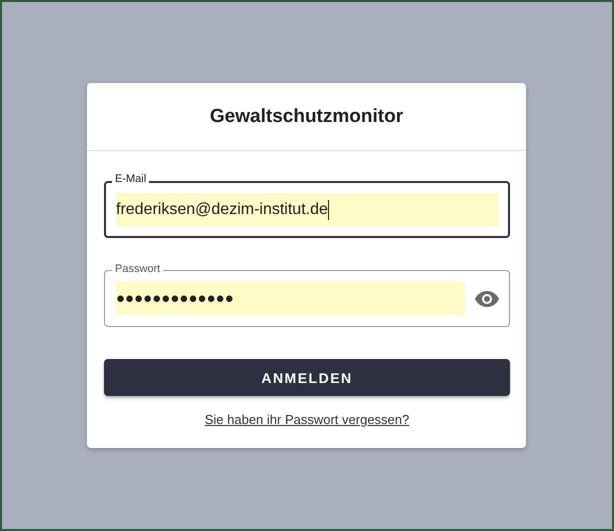  What do you see at coordinates (307, 117) in the screenshot?
I see `card-title: Gewaltschutzmonitor` at bounding box center [307, 117].